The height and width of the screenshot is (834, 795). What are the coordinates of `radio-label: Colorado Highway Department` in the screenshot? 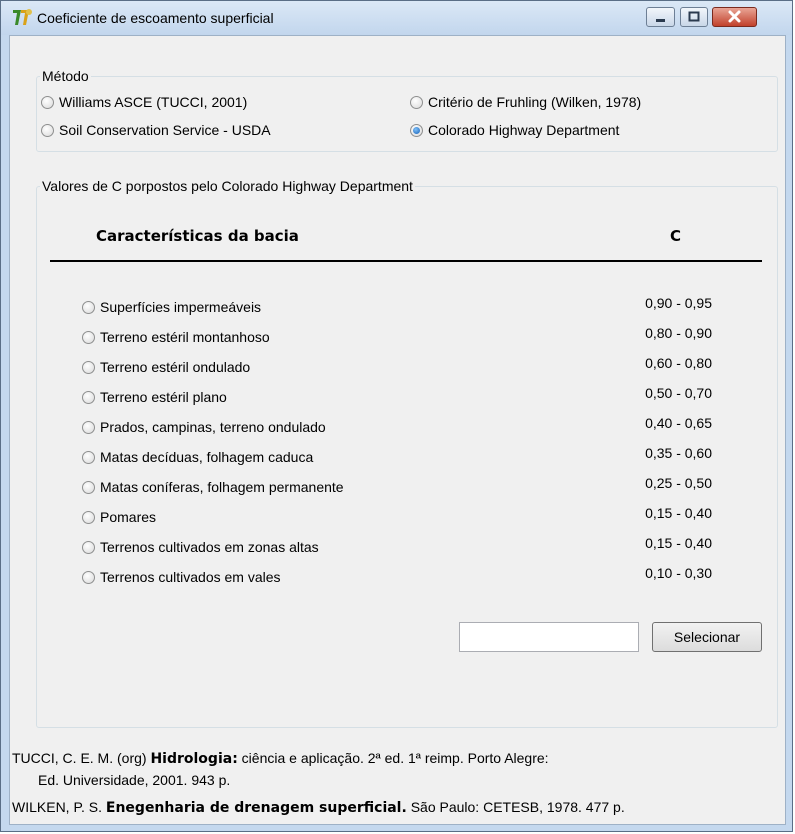 It's located at (524, 130).